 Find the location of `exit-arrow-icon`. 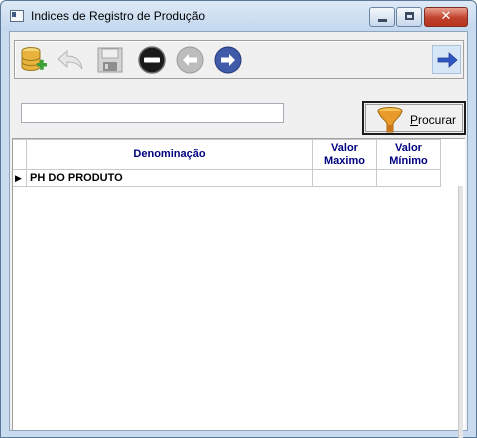

exit-arrow-icon is located at coordinates (447, 59).